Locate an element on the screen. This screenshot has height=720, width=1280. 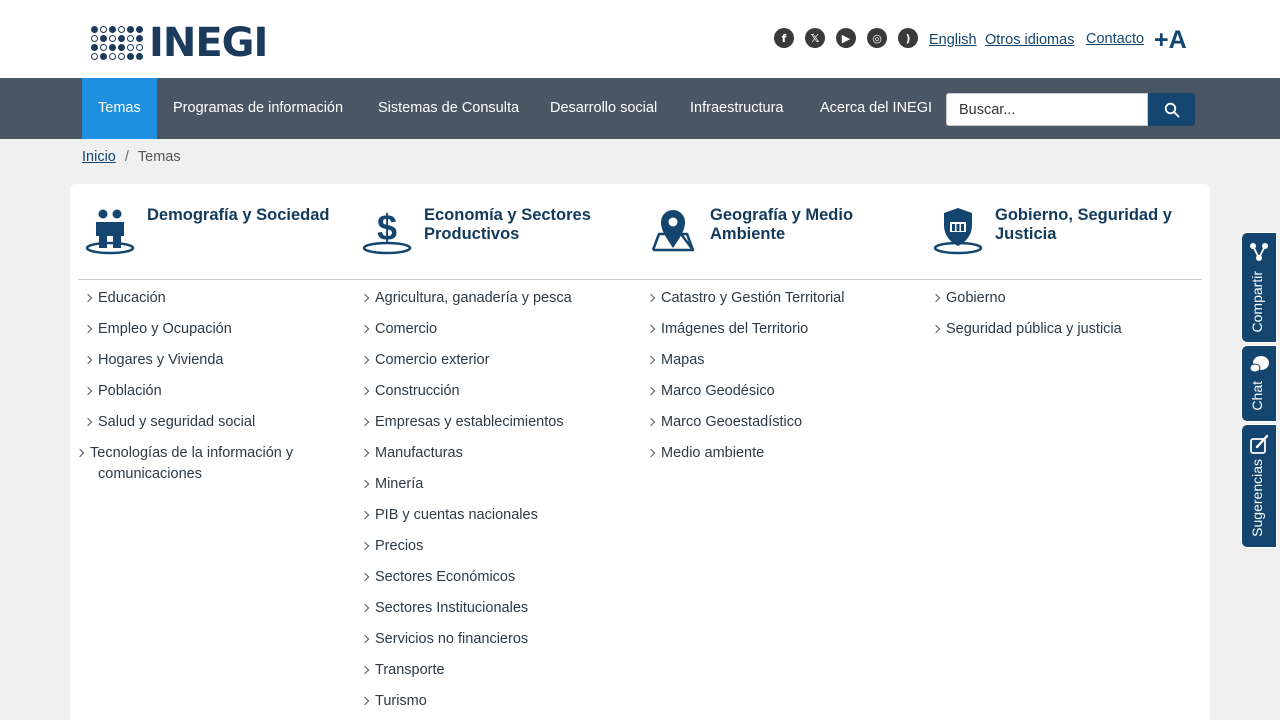
x-icon: 𝕏 is located at coordinates (815, 38).